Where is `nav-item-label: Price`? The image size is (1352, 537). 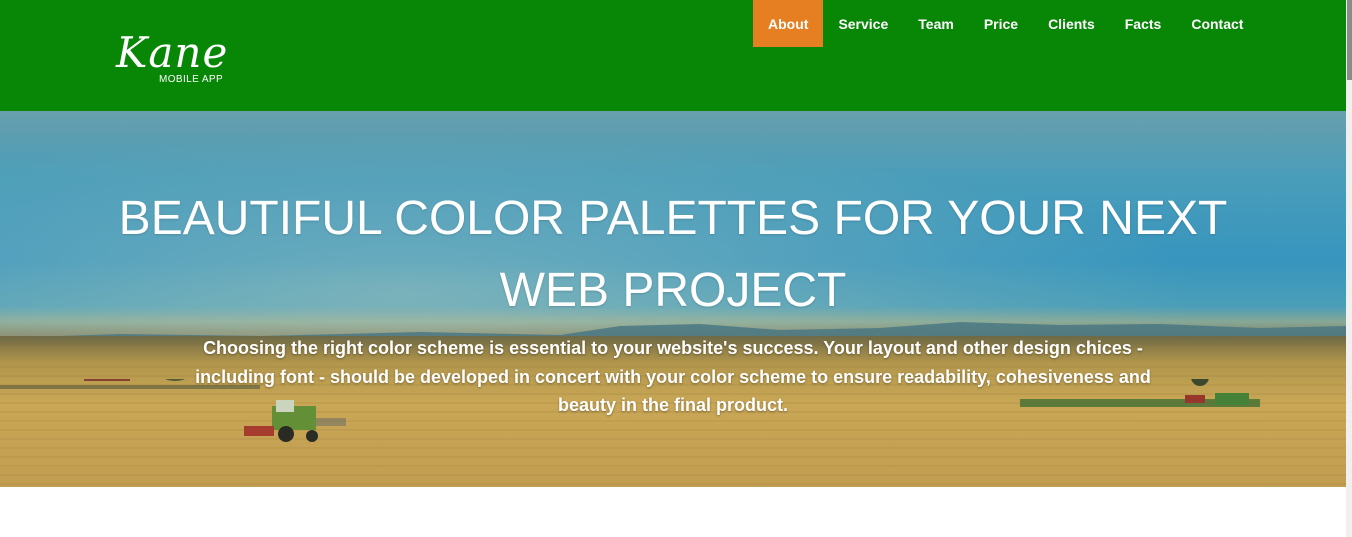
nav-item-label: Price is located at coordinates (1001, 23).